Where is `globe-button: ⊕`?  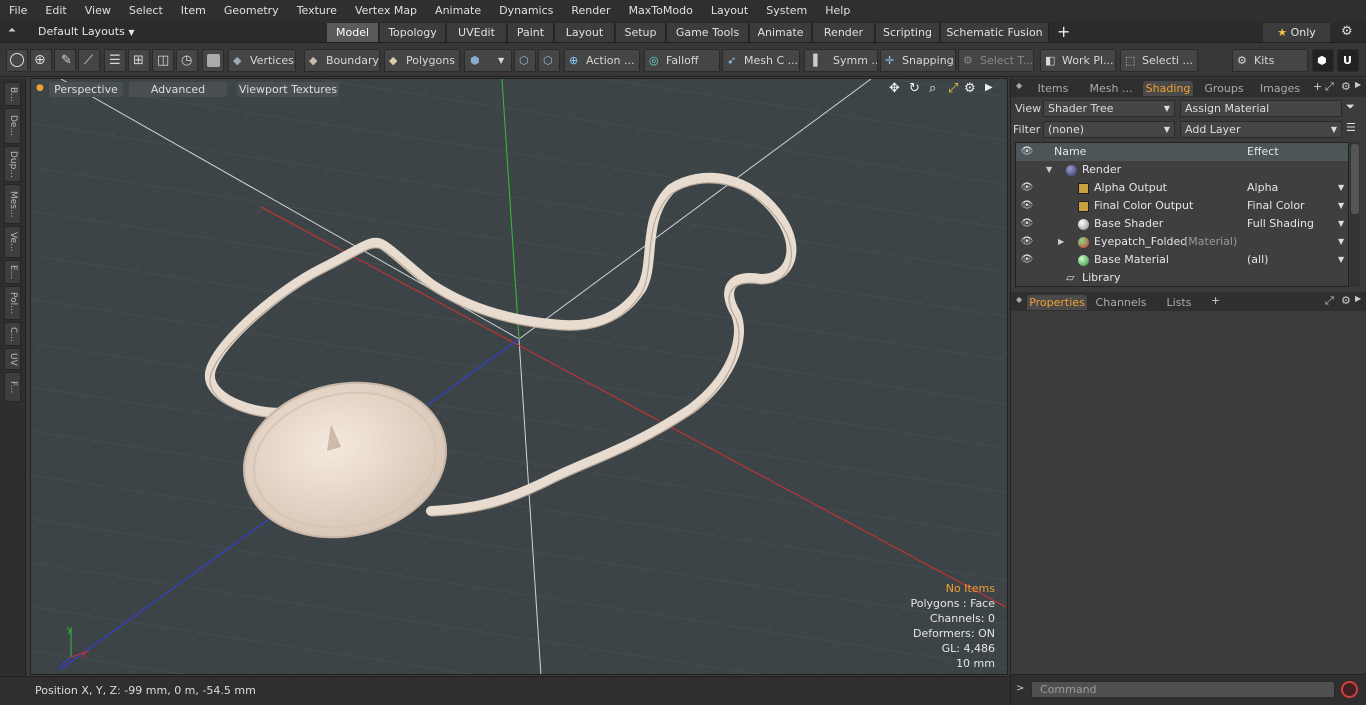 globe-button: ⊕ is located at coordinates (41, 60).